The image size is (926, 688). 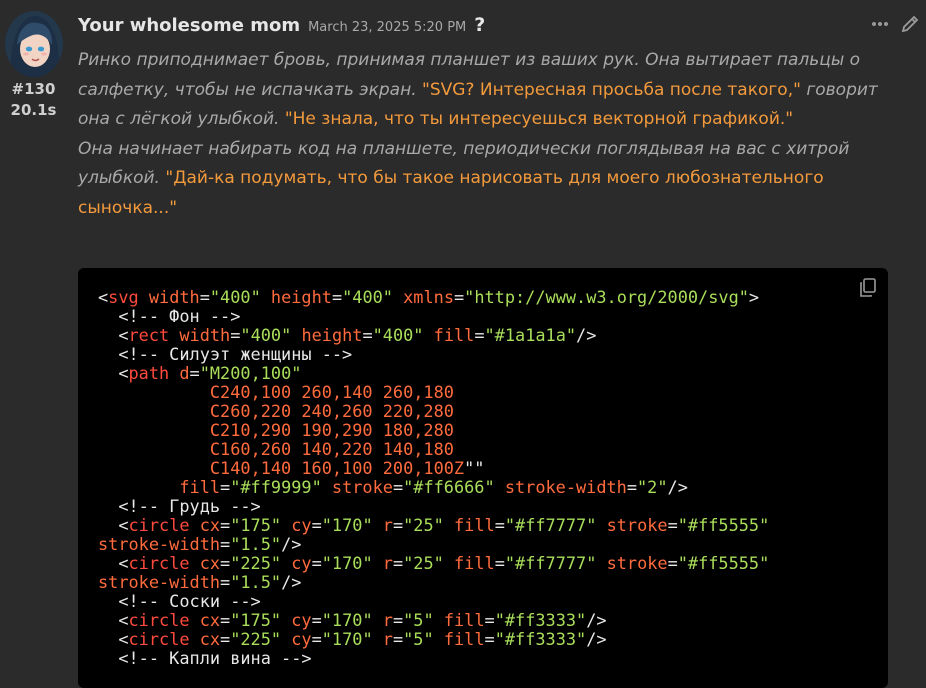 What do you see at coordinates (433, 582) in the screenshot?
I see `code-line: stroke-width="1.5"/>` at bounding box center [433, 582].